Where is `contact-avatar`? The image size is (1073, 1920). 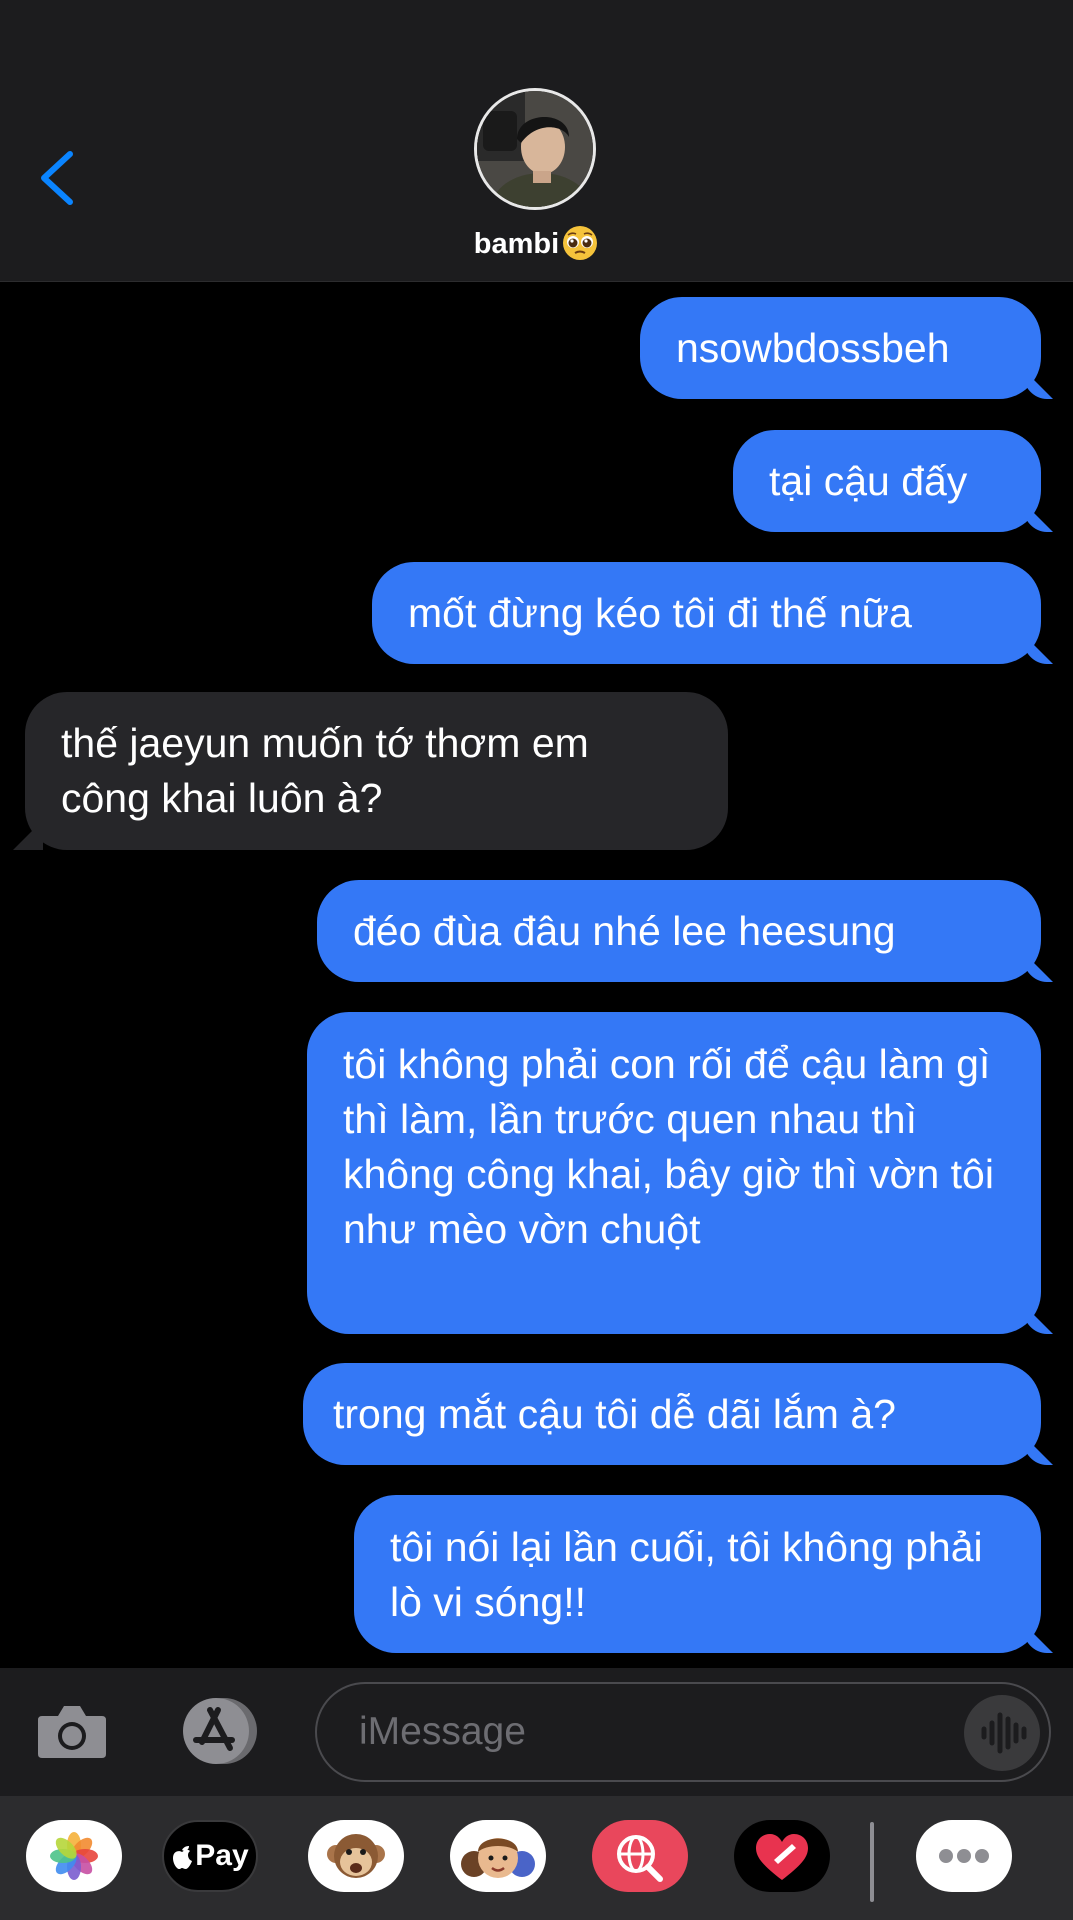 contact-avatar is located at coordinates (535, 149).